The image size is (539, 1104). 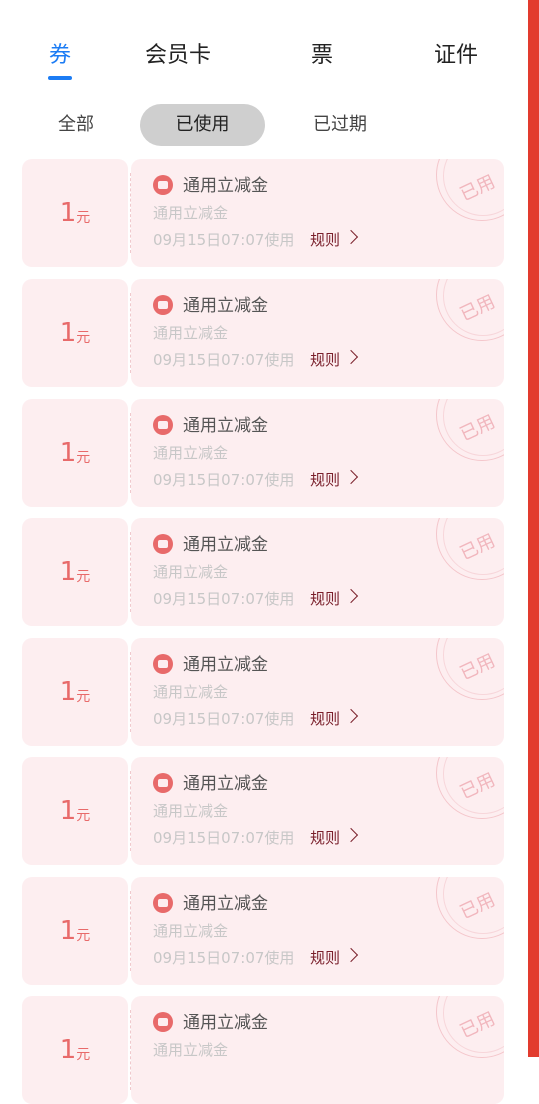 What do you see at coordinates (317, 1050) in the screenshot?
I see `coupon-body: 通用立减金 通用立减金 已用` at bounding box center [317, 1050].